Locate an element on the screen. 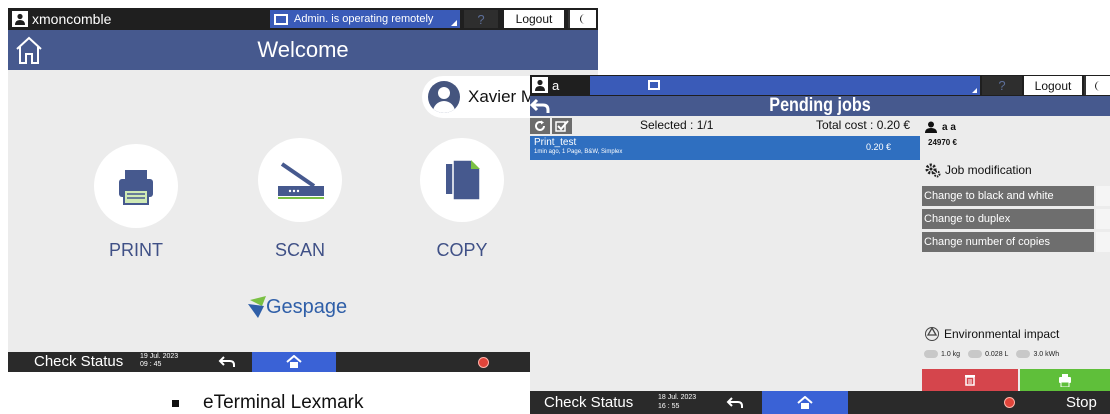 The height and width of the screenshot is (414, 1110). refresh-button is located at coordinates (540, 126).